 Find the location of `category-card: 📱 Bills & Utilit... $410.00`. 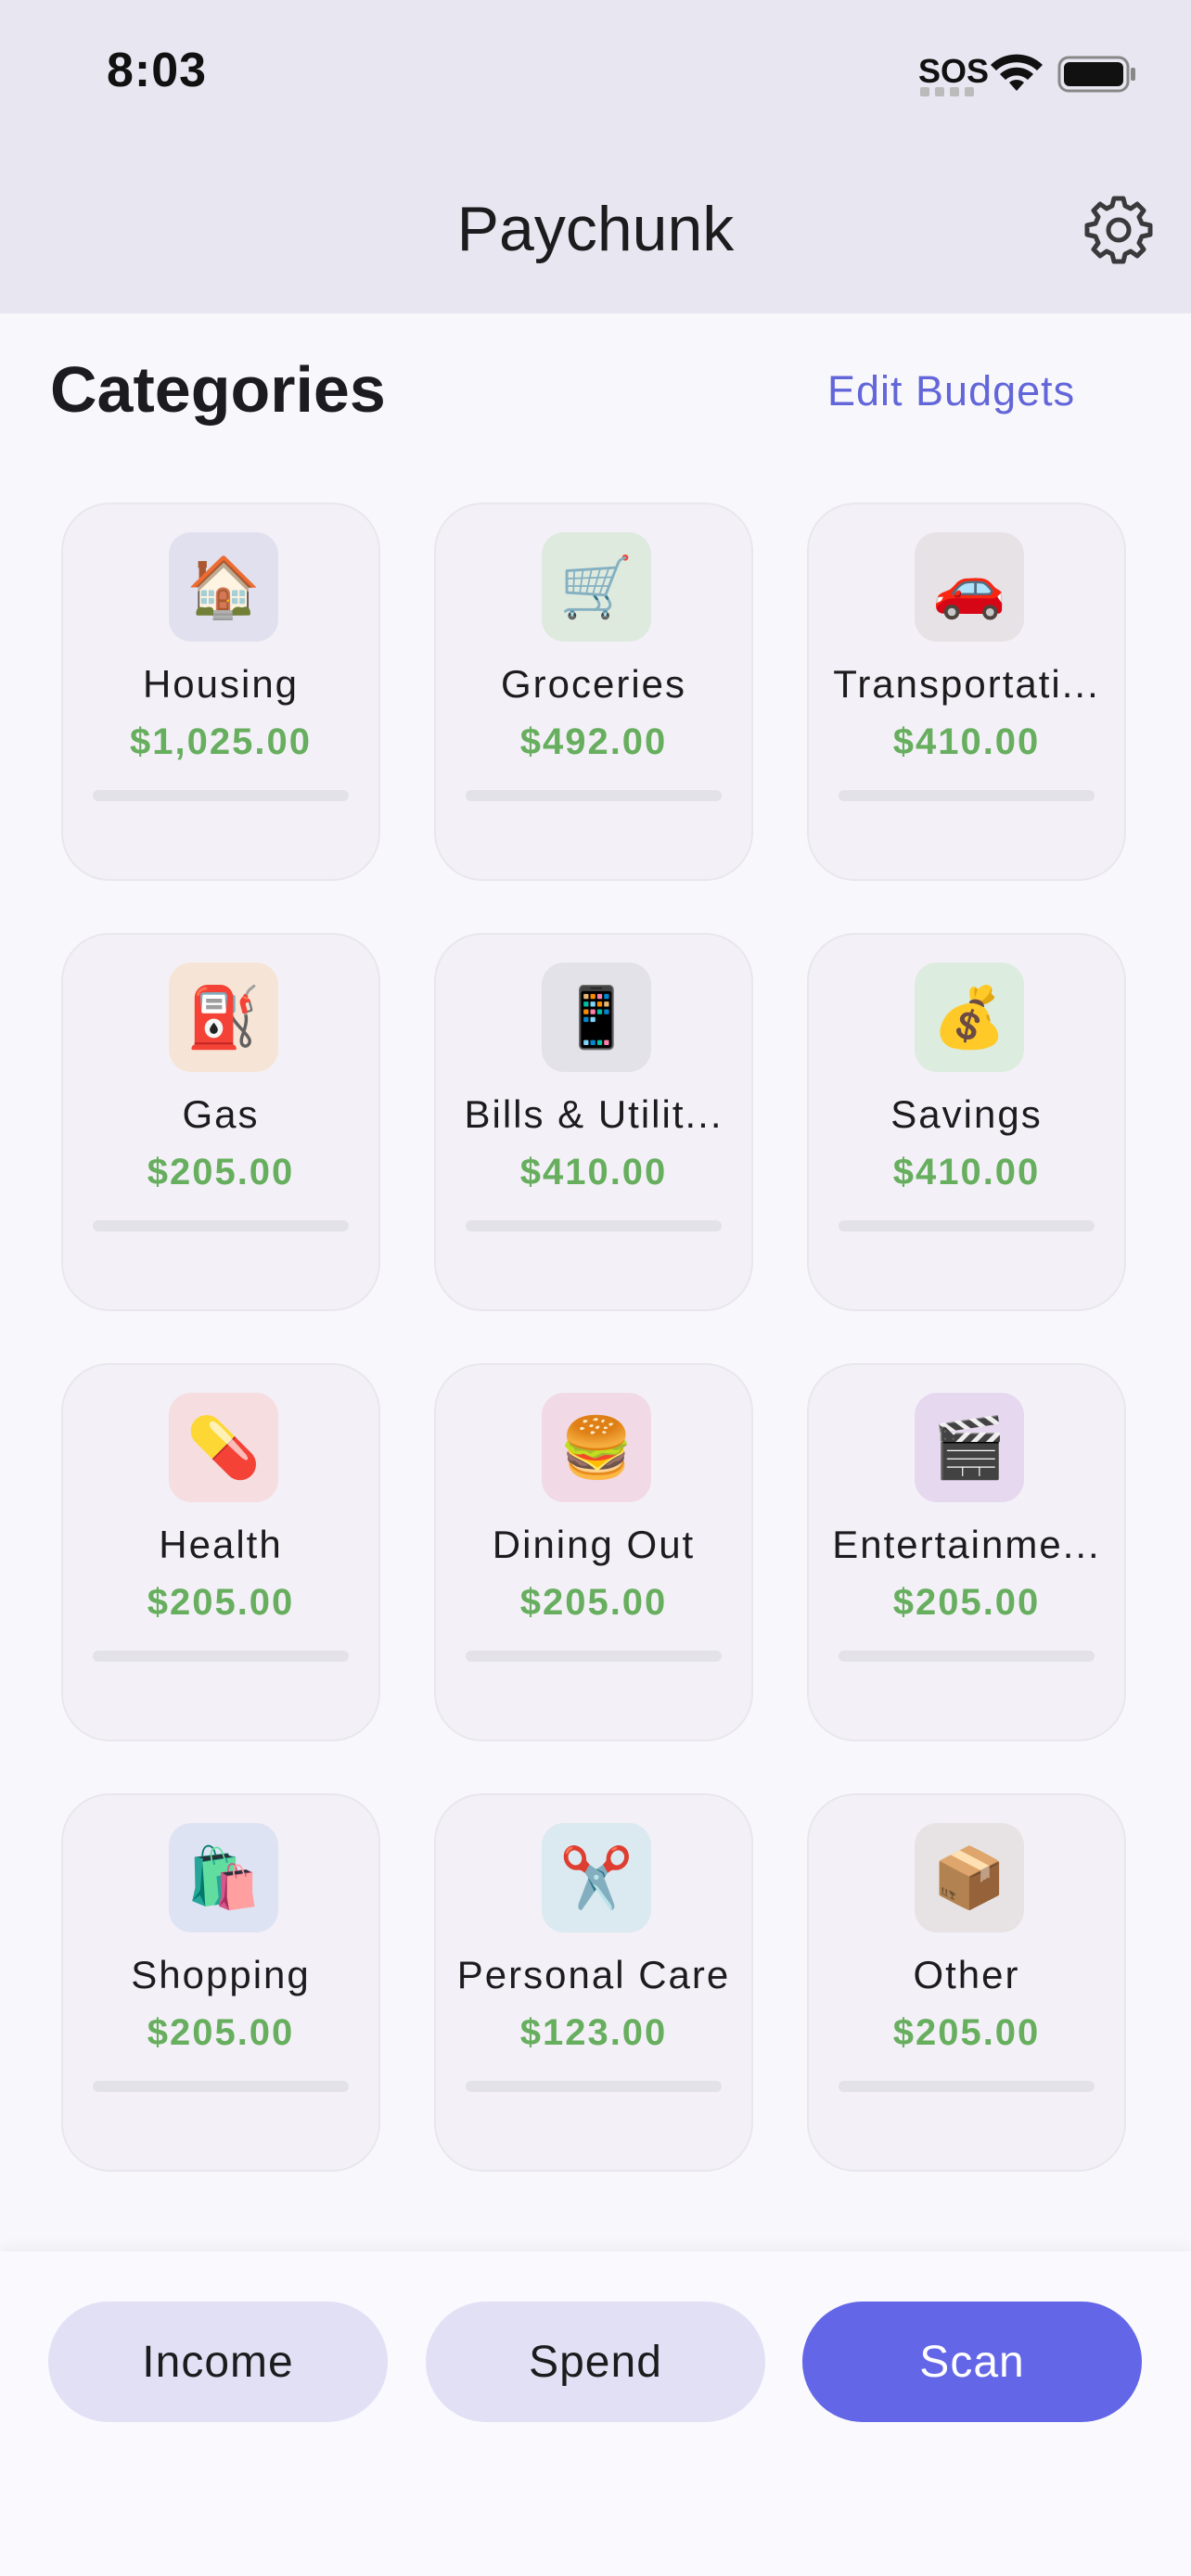

category-card: 📱 Bills & Utilit... $410.00 is located at coordinates (593, 1122).